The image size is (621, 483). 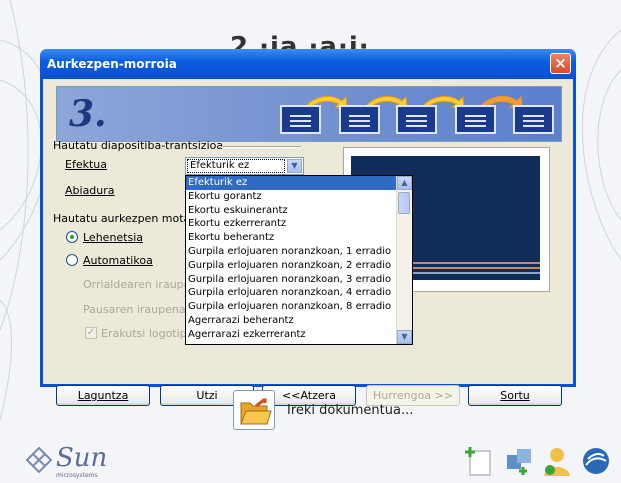 I want to click on user-icon, so click(x=557, y=461).